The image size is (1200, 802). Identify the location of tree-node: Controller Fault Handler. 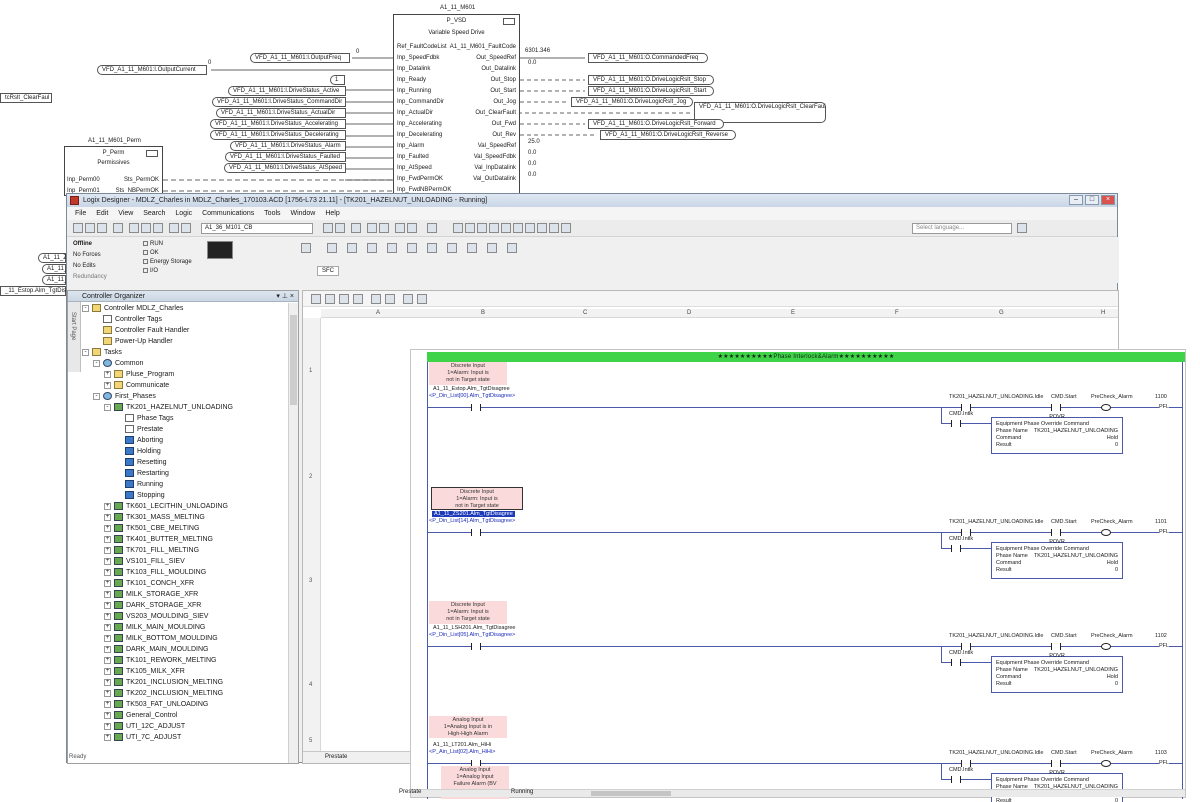
(141, 330).